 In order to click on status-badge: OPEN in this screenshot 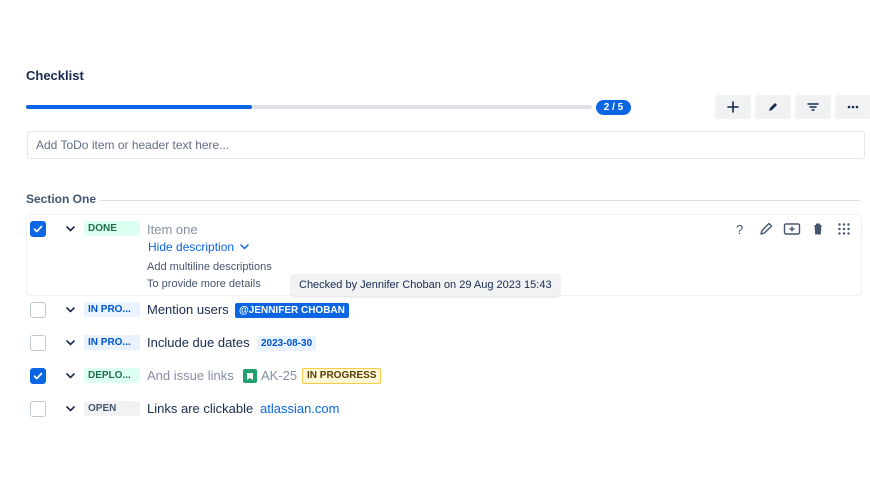, I will do `click(112, 408)`.